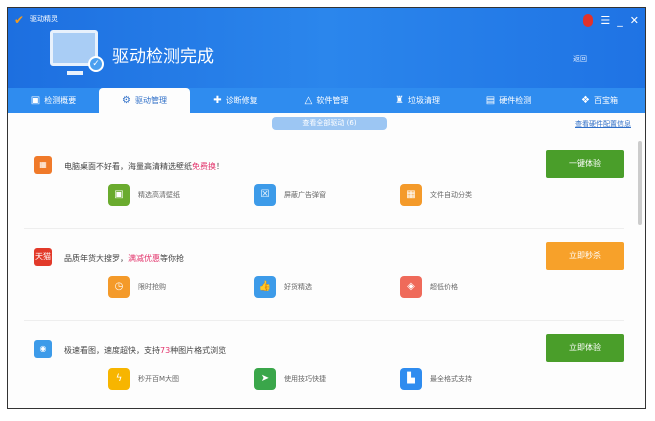 The width and height of the screenshot is (655, 421). Describe the element at coordinates (585, 348) in the screenshot. I see `promo-action-button: 立即体验` at that location.